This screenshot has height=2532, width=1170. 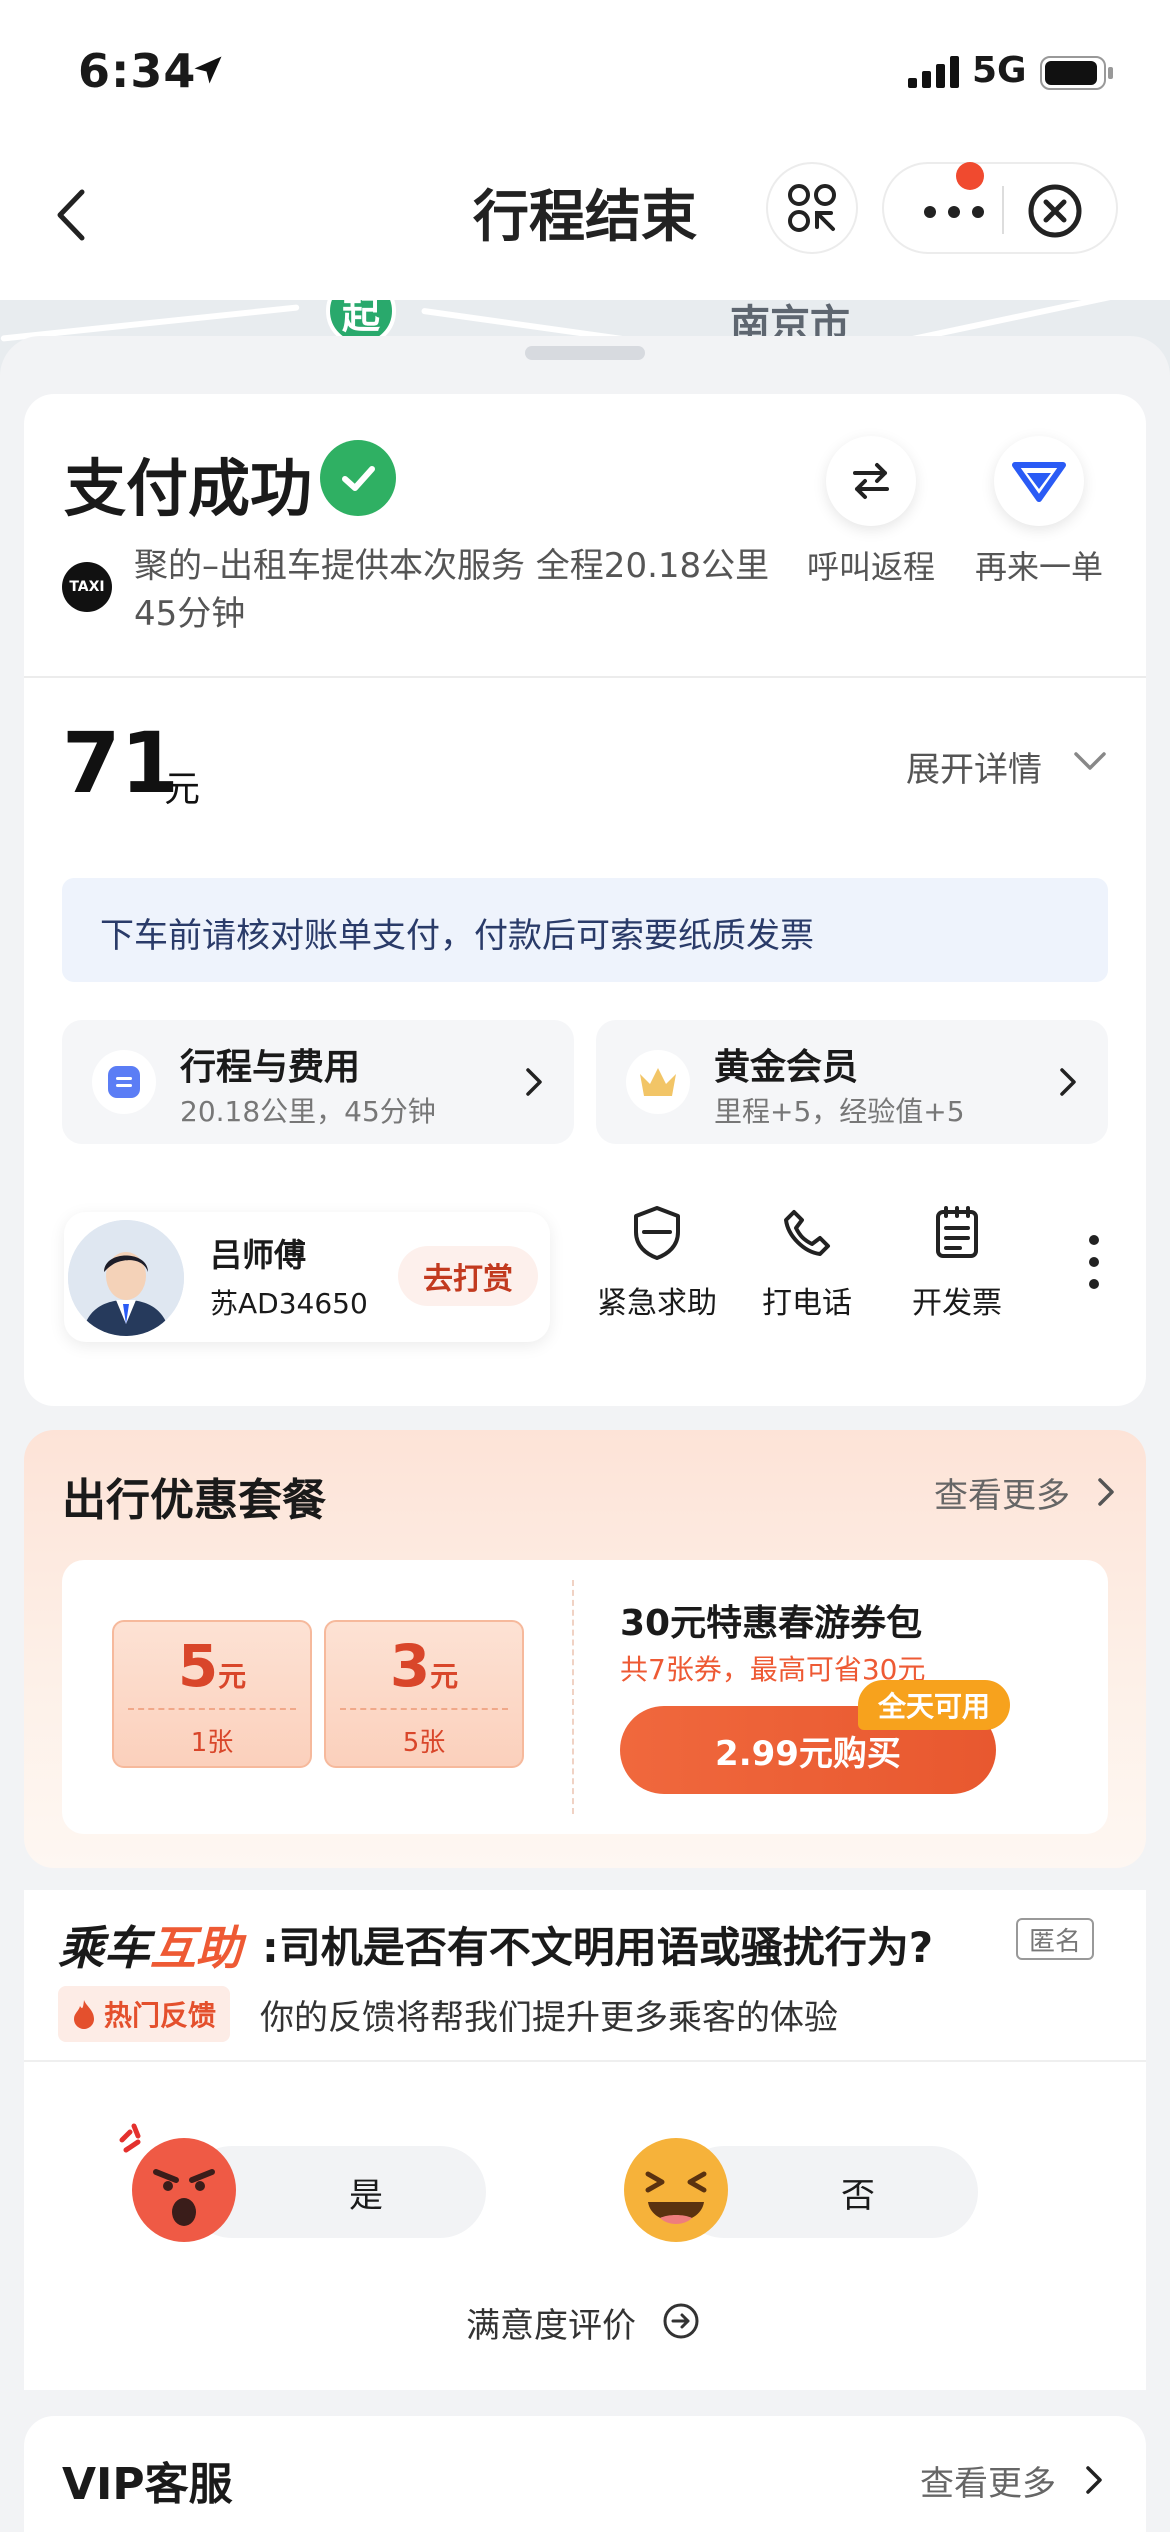 What do you see at coordinates (212, 1743) in the screenshot?
I see `coupon-count: 1张` at bounding box center [212, 1743].